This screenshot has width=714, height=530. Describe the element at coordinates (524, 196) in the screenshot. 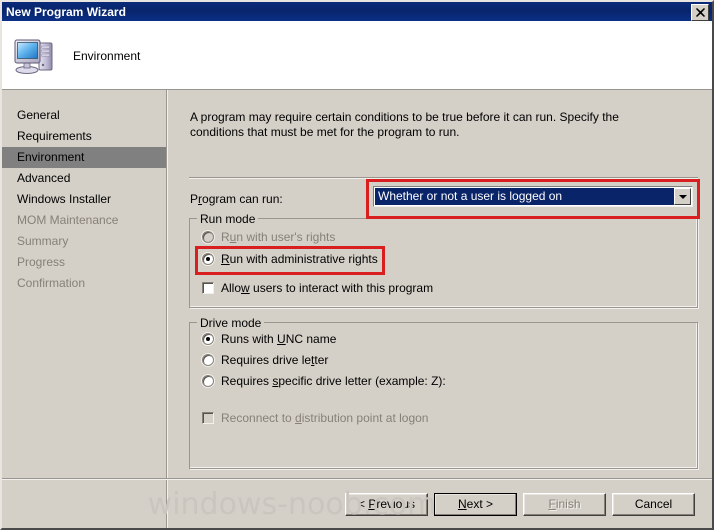

I see `program-can-run-value: Whether or not a user is logged on` at that location.